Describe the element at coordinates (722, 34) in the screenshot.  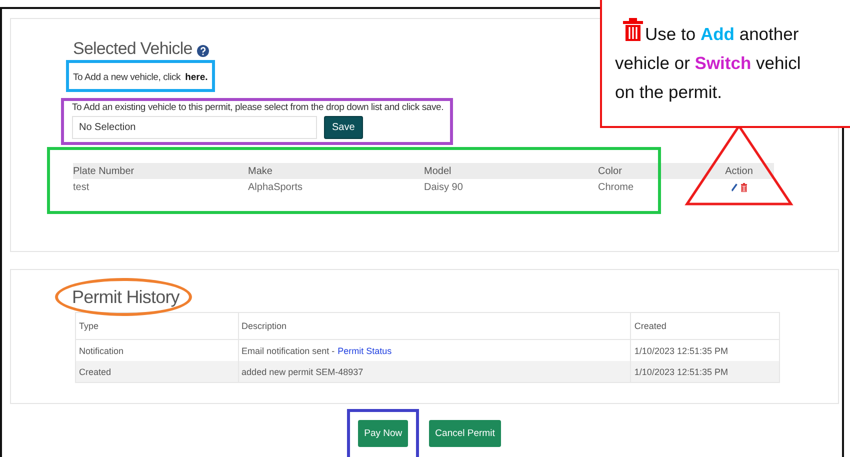
I see `callout-text: Use to Add another` at that location.